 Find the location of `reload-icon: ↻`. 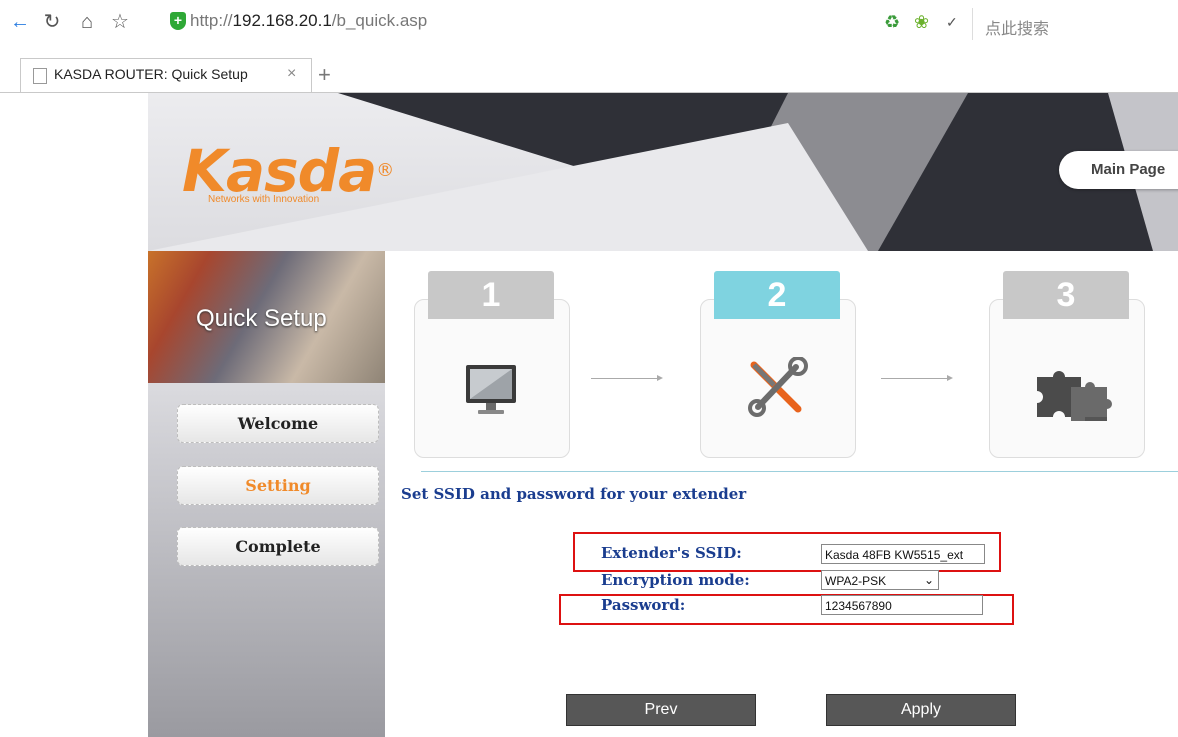

reload-icon: ↻ is located at coordinates (52, 22).